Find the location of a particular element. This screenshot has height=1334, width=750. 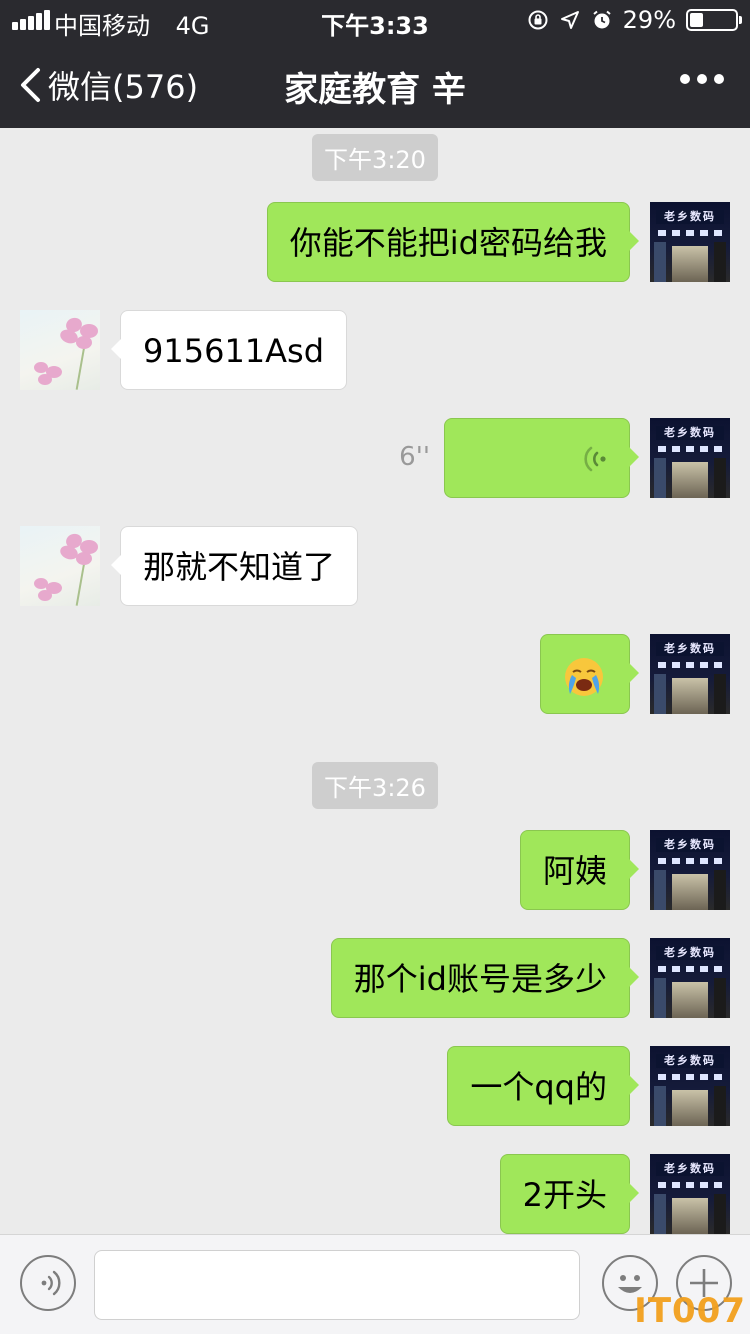

voice-duration: 6'' is located at coordinates (414, 457).